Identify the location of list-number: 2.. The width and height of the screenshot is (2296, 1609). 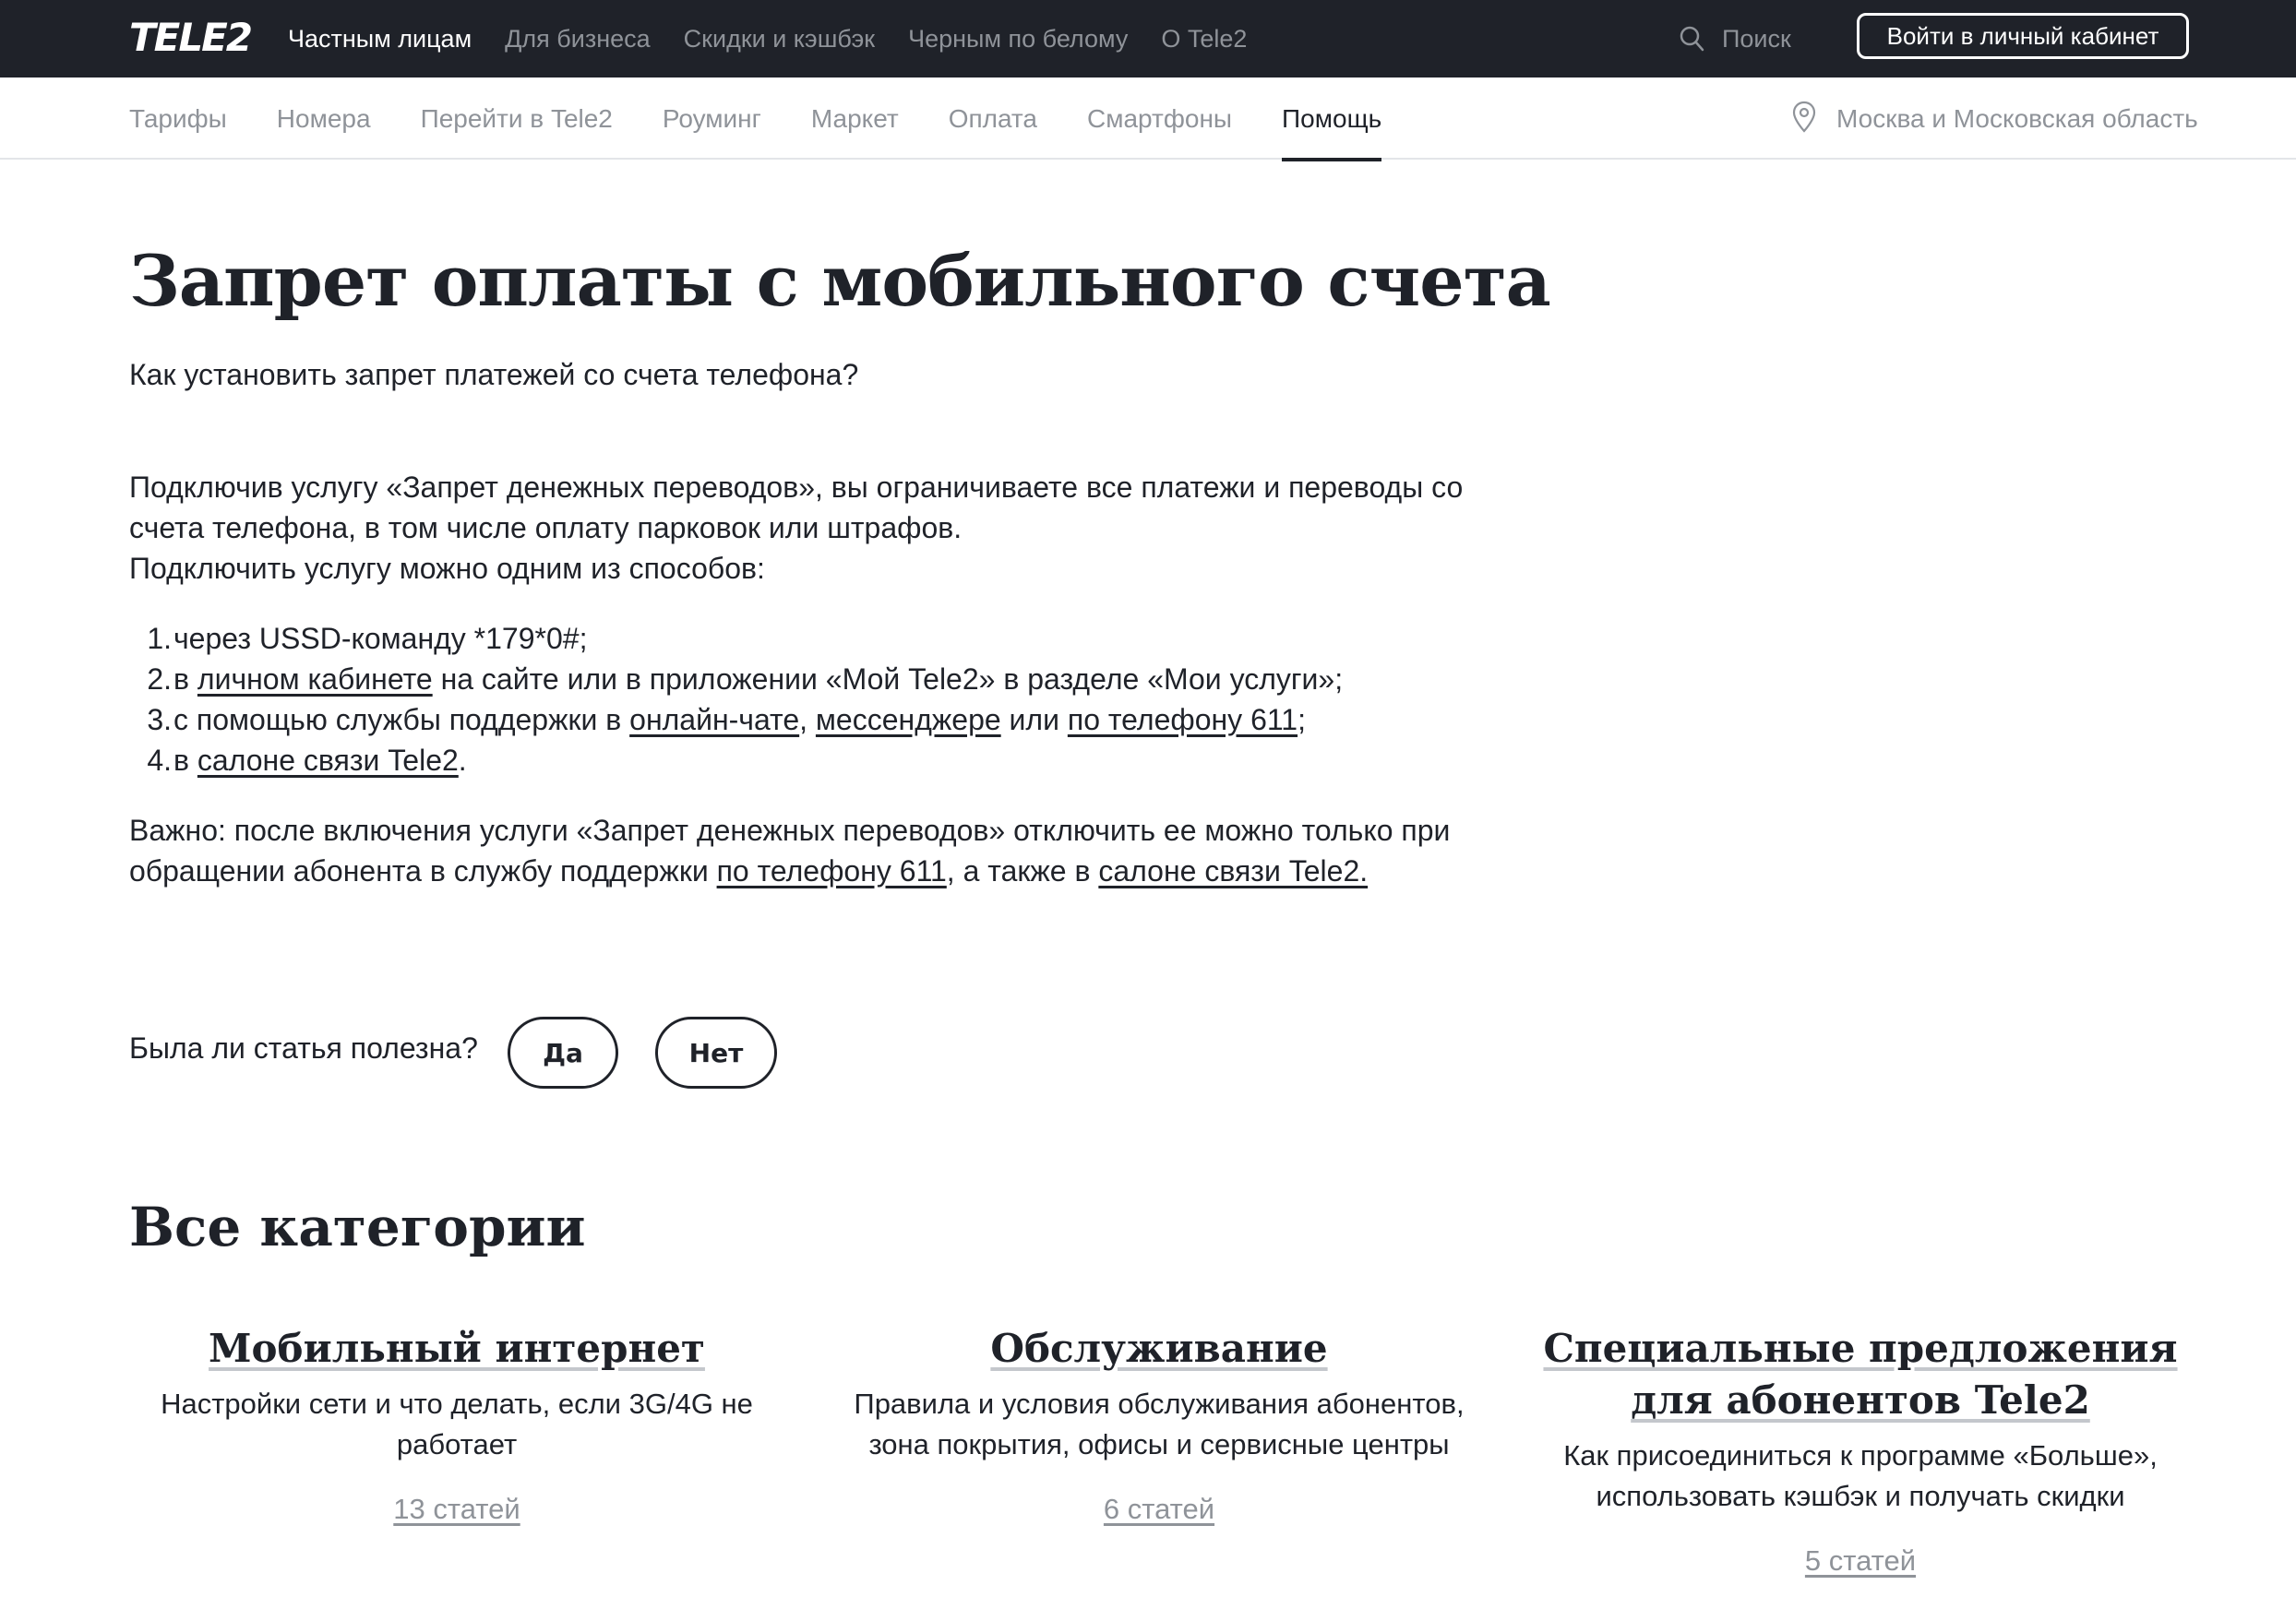
(159, 679).